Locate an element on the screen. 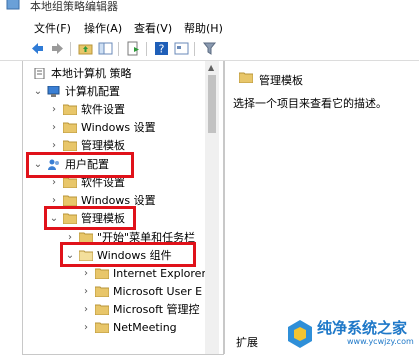 The width and height of the screenshot is (419, 355). menu-file: 文件(F) is located at coordinates (52, 28).